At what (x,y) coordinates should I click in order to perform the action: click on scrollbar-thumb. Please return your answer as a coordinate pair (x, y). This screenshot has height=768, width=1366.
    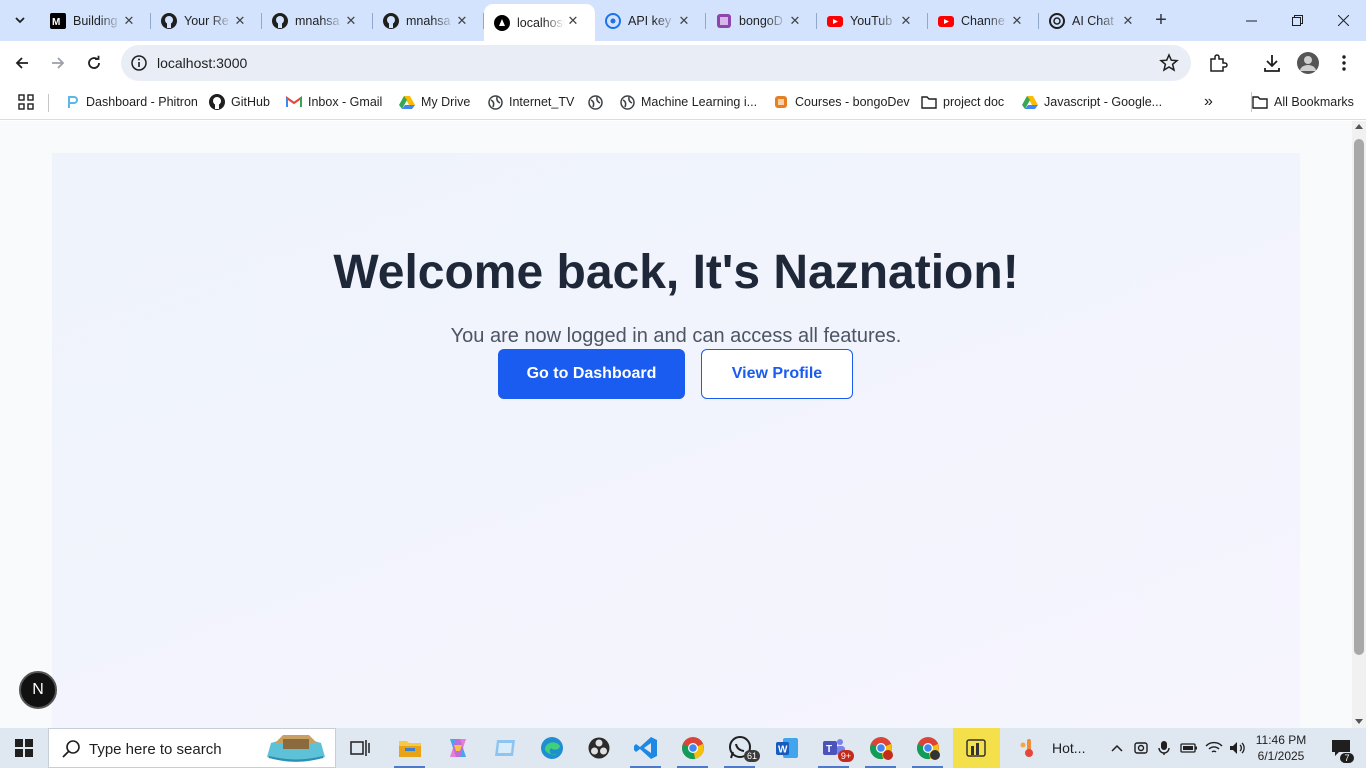
    Looking at the image, I should click on (1359, 397).